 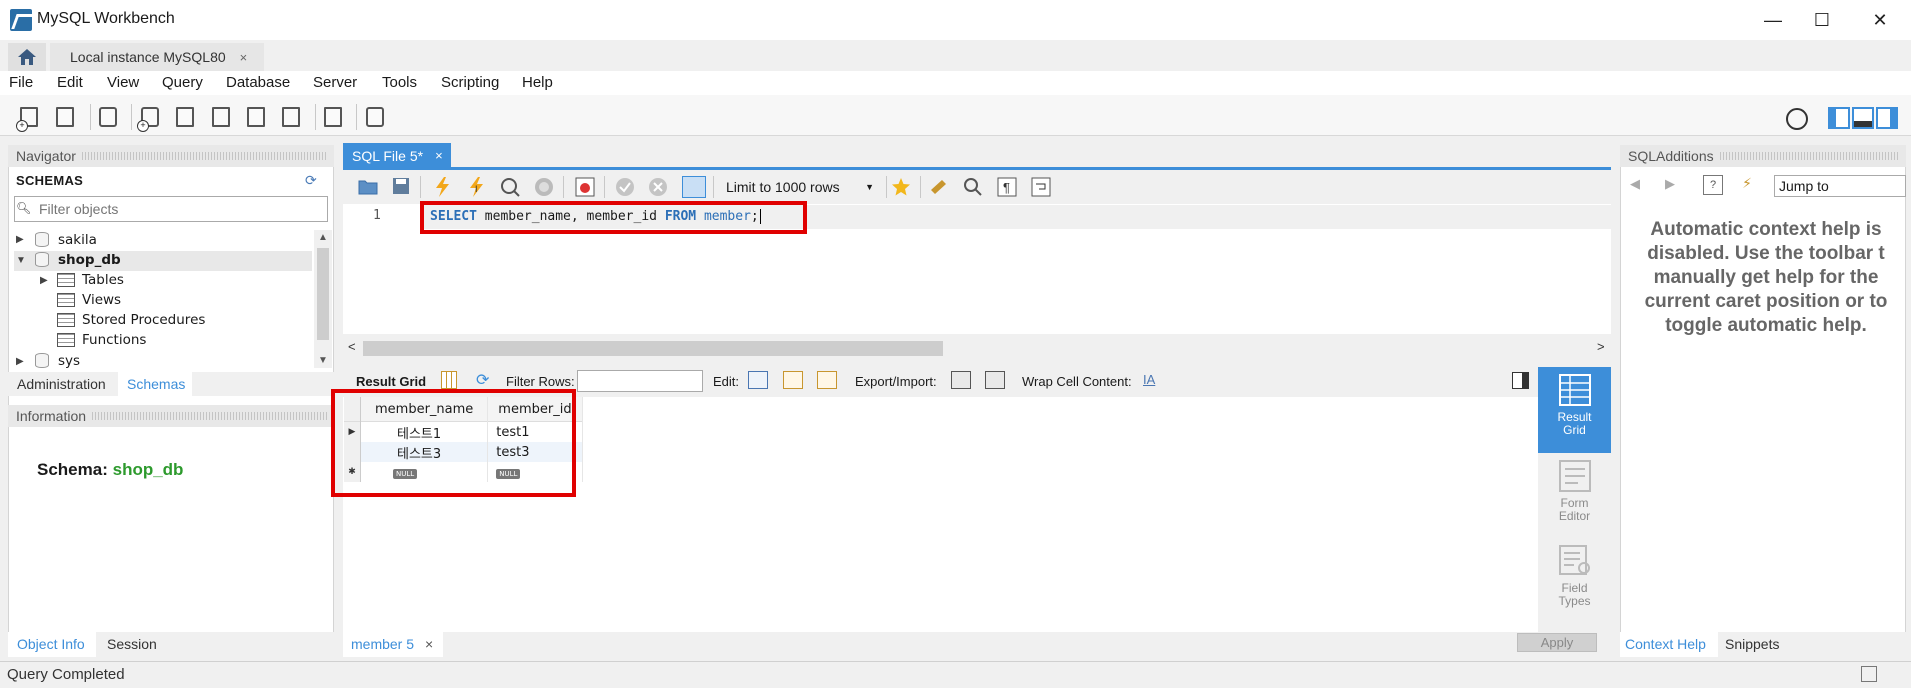 I want to click on navigator-scrollbar, so click(x=323, y=299).